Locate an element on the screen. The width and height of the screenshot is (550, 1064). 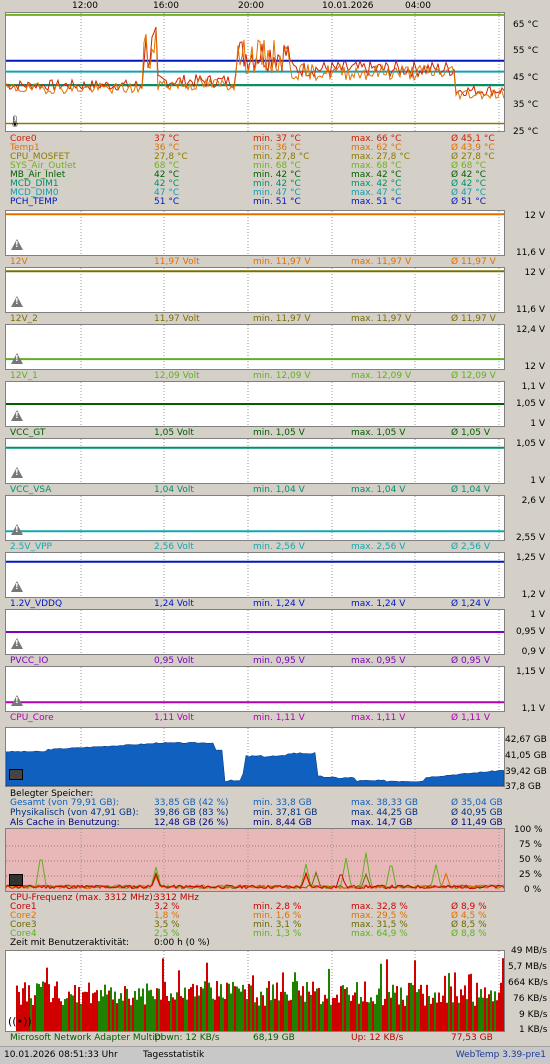
voltage-scale-top: 1 V is located at coordinates (537, 615).